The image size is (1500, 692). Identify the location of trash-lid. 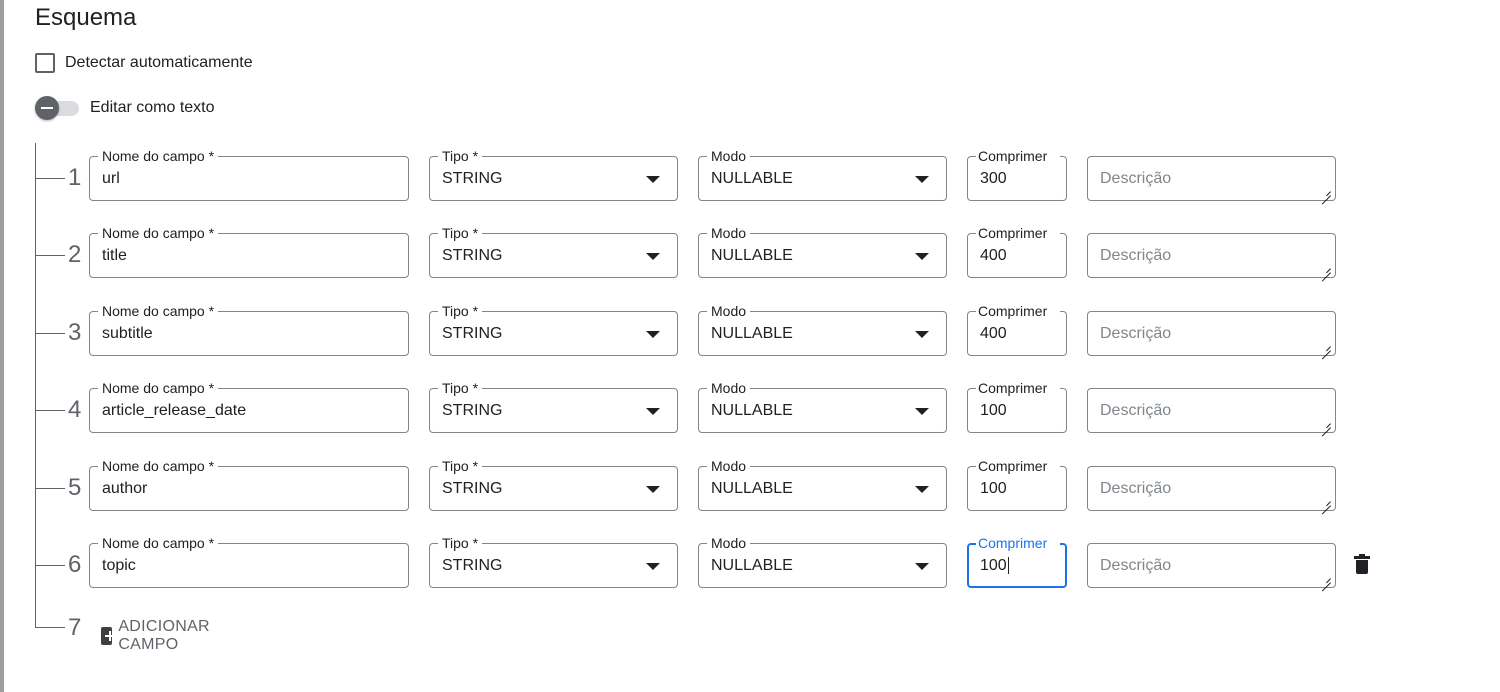
(1362, 556).